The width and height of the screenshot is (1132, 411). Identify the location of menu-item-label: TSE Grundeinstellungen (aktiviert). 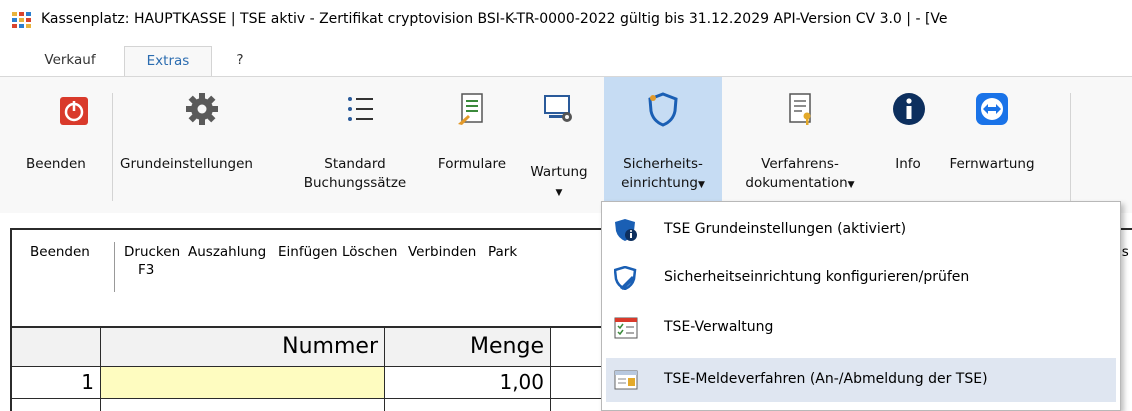
(785, 229).